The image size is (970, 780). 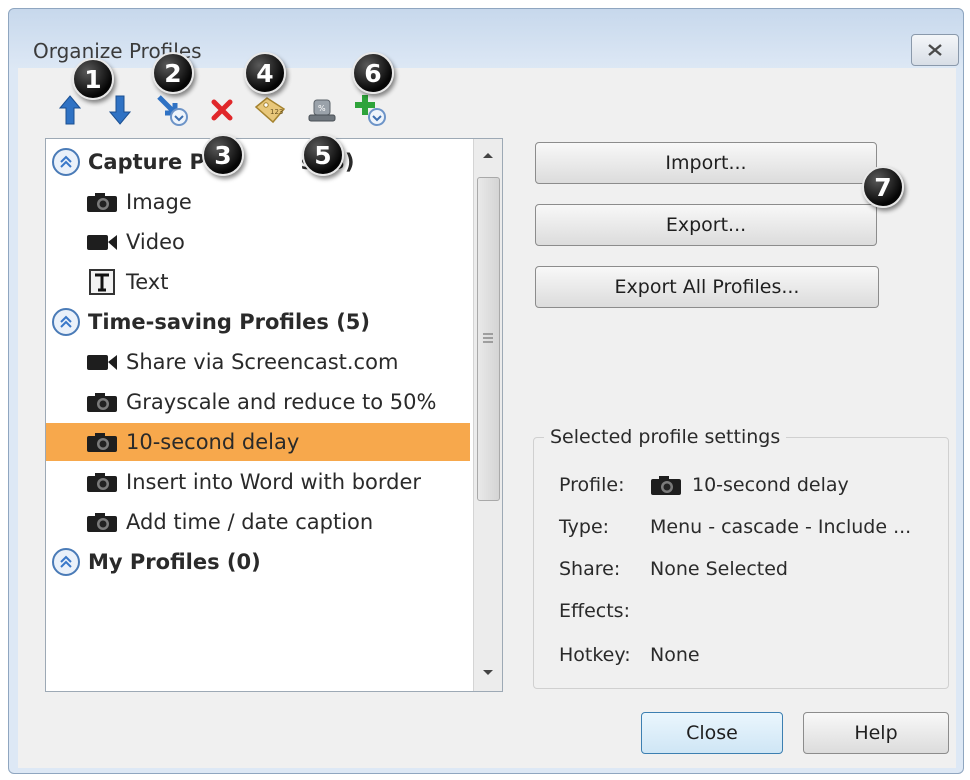 What do you see at coordinates (590, 569) in the screenshot?
I see `share-label: Share:` at bounding box center [590, 569].